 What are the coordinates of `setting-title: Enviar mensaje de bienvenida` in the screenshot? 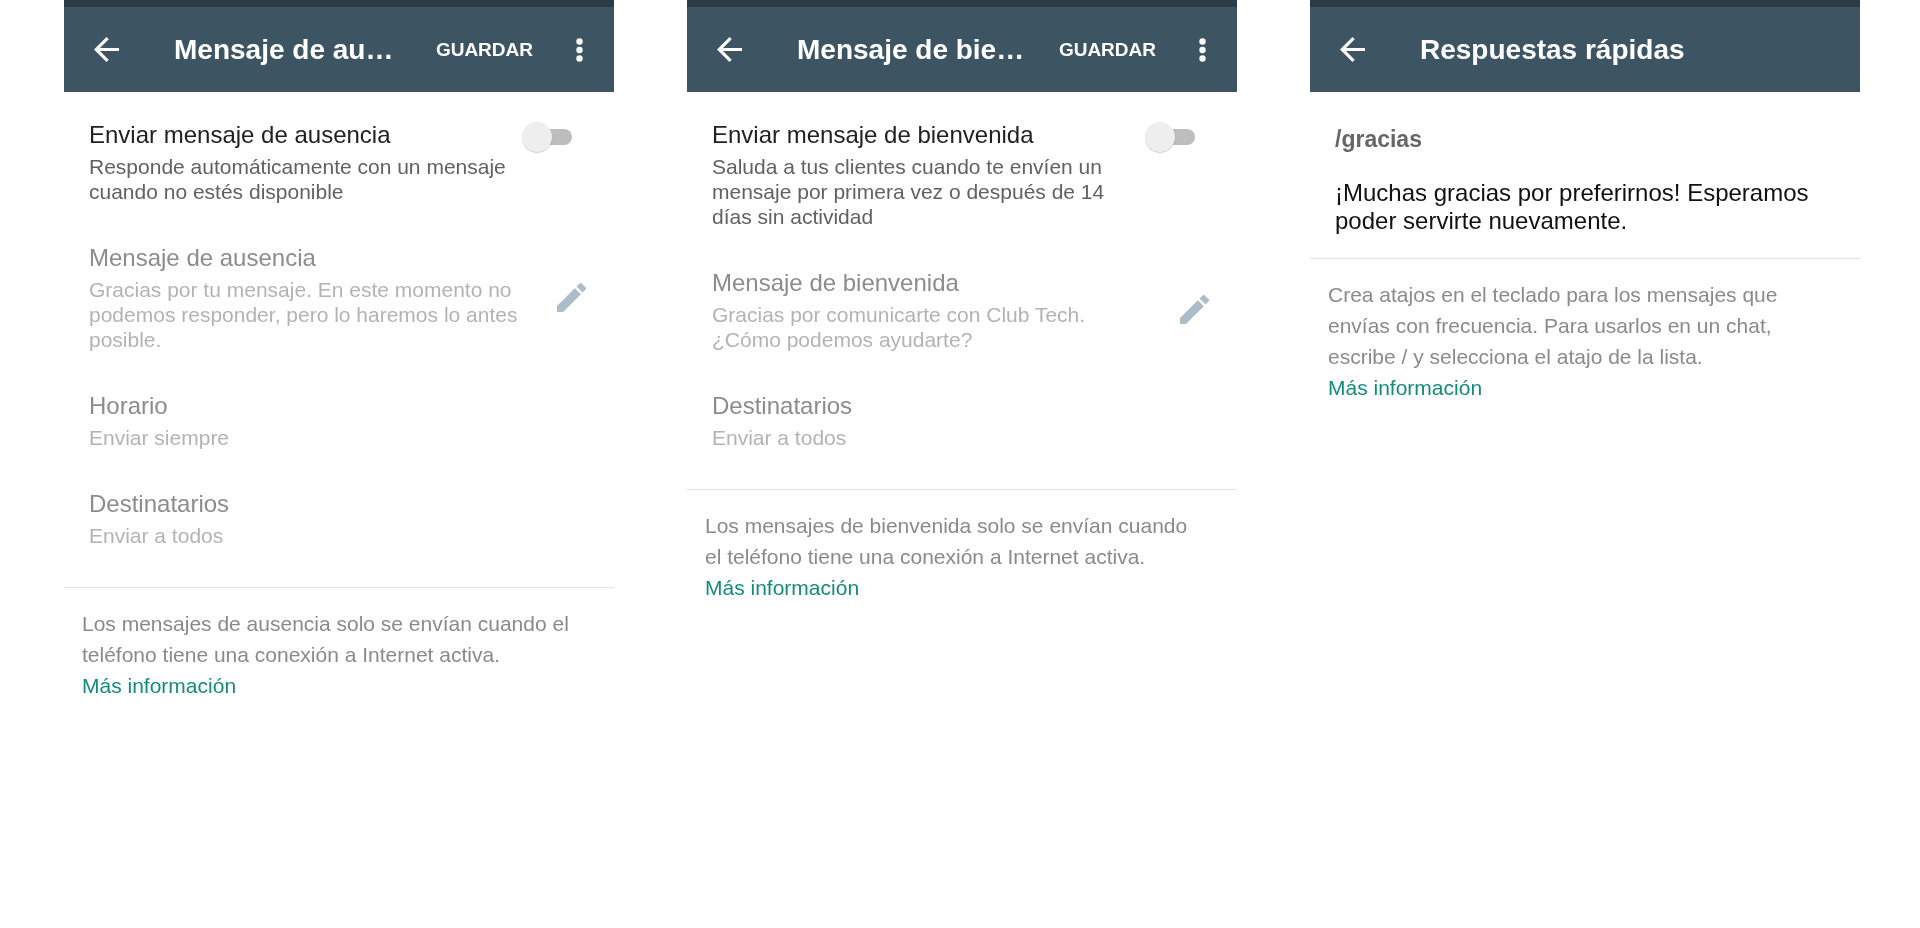 It's located at (873, 135).